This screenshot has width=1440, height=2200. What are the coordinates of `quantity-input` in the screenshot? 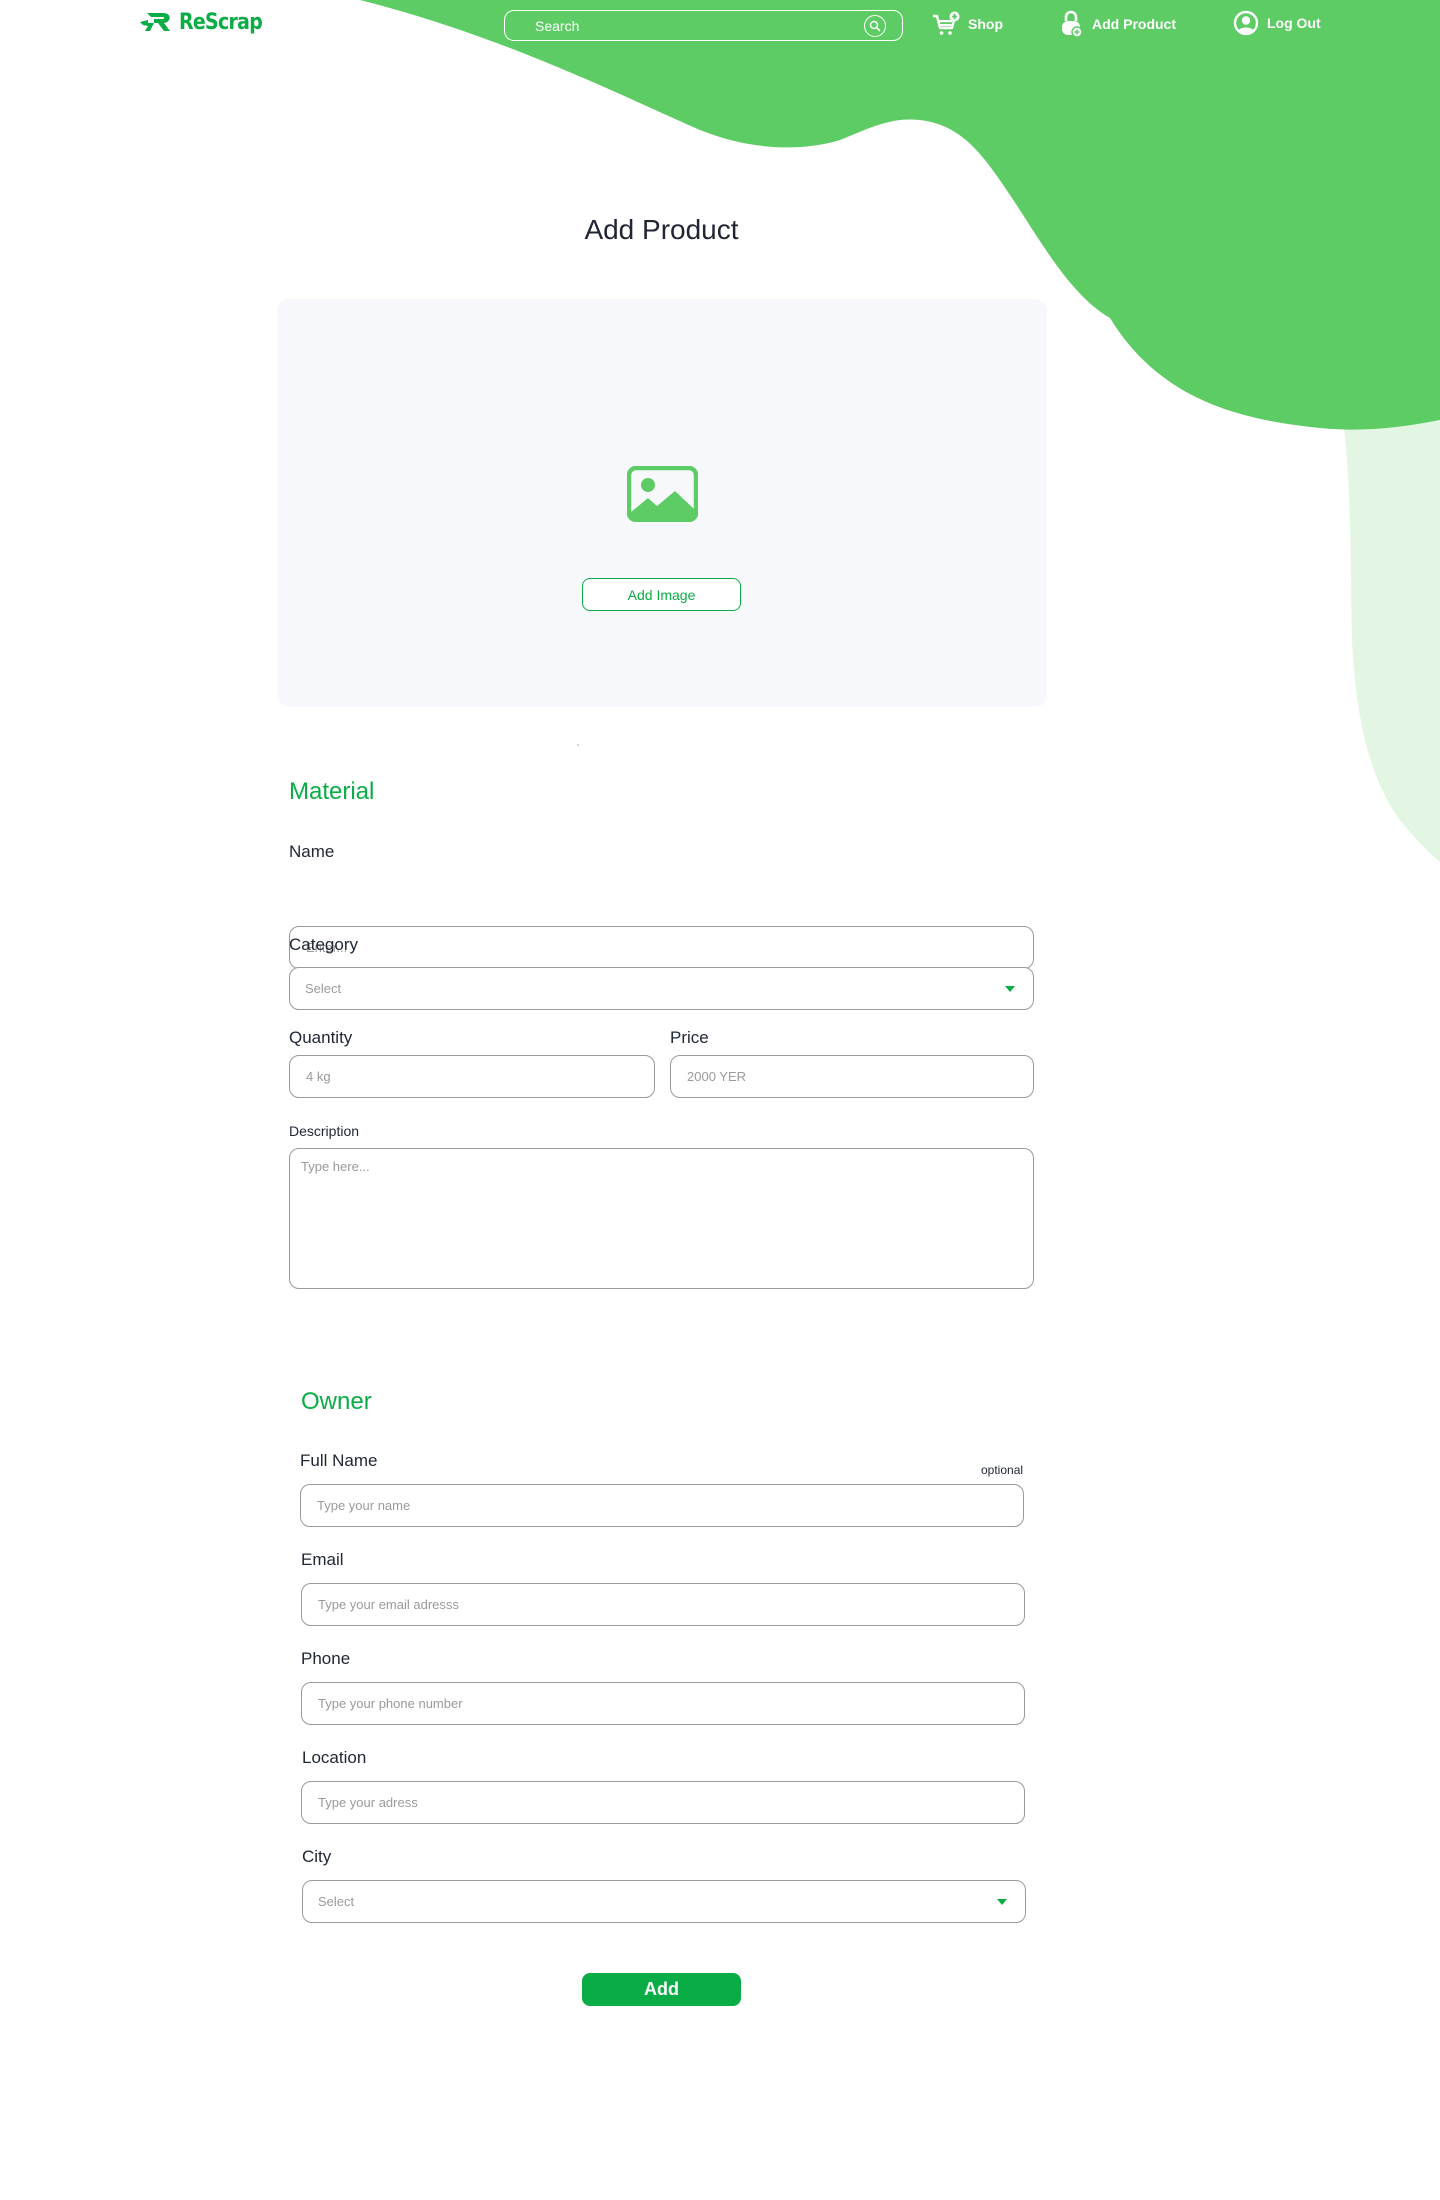 It's located at (472, 1076).